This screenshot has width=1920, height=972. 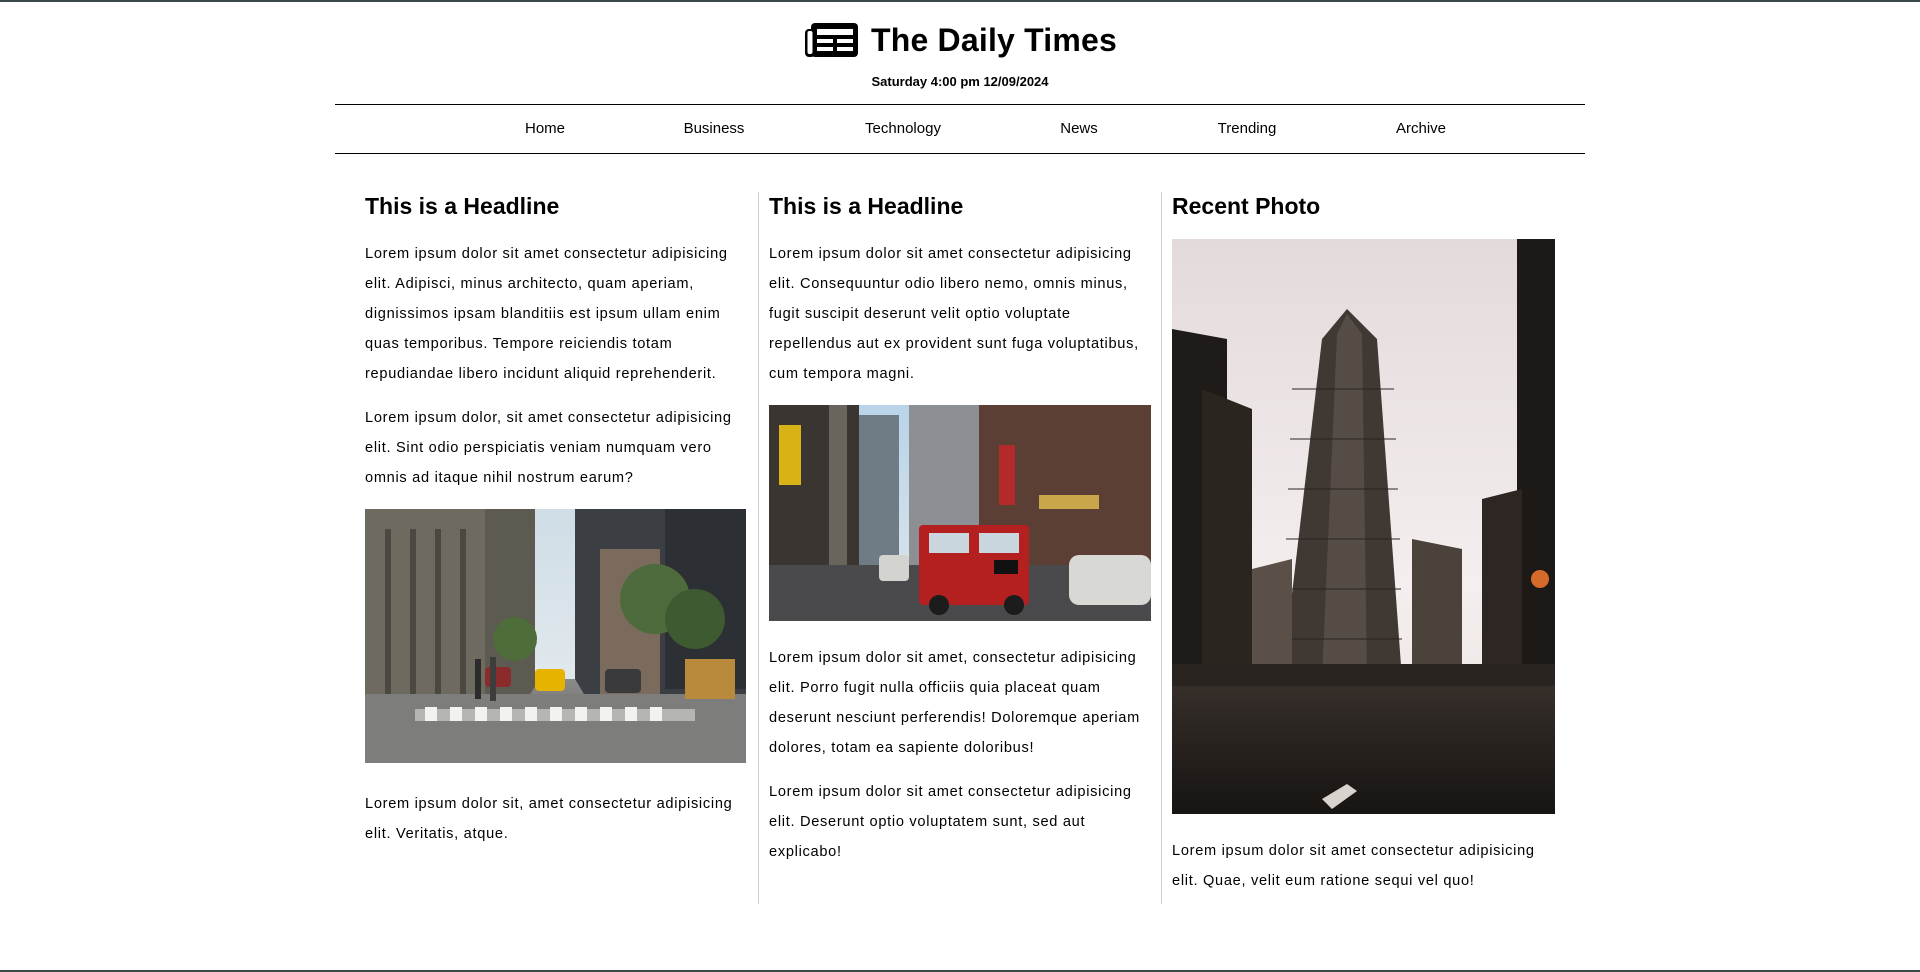 I want to click on newspaper-icon, so click(x=832, y=40).